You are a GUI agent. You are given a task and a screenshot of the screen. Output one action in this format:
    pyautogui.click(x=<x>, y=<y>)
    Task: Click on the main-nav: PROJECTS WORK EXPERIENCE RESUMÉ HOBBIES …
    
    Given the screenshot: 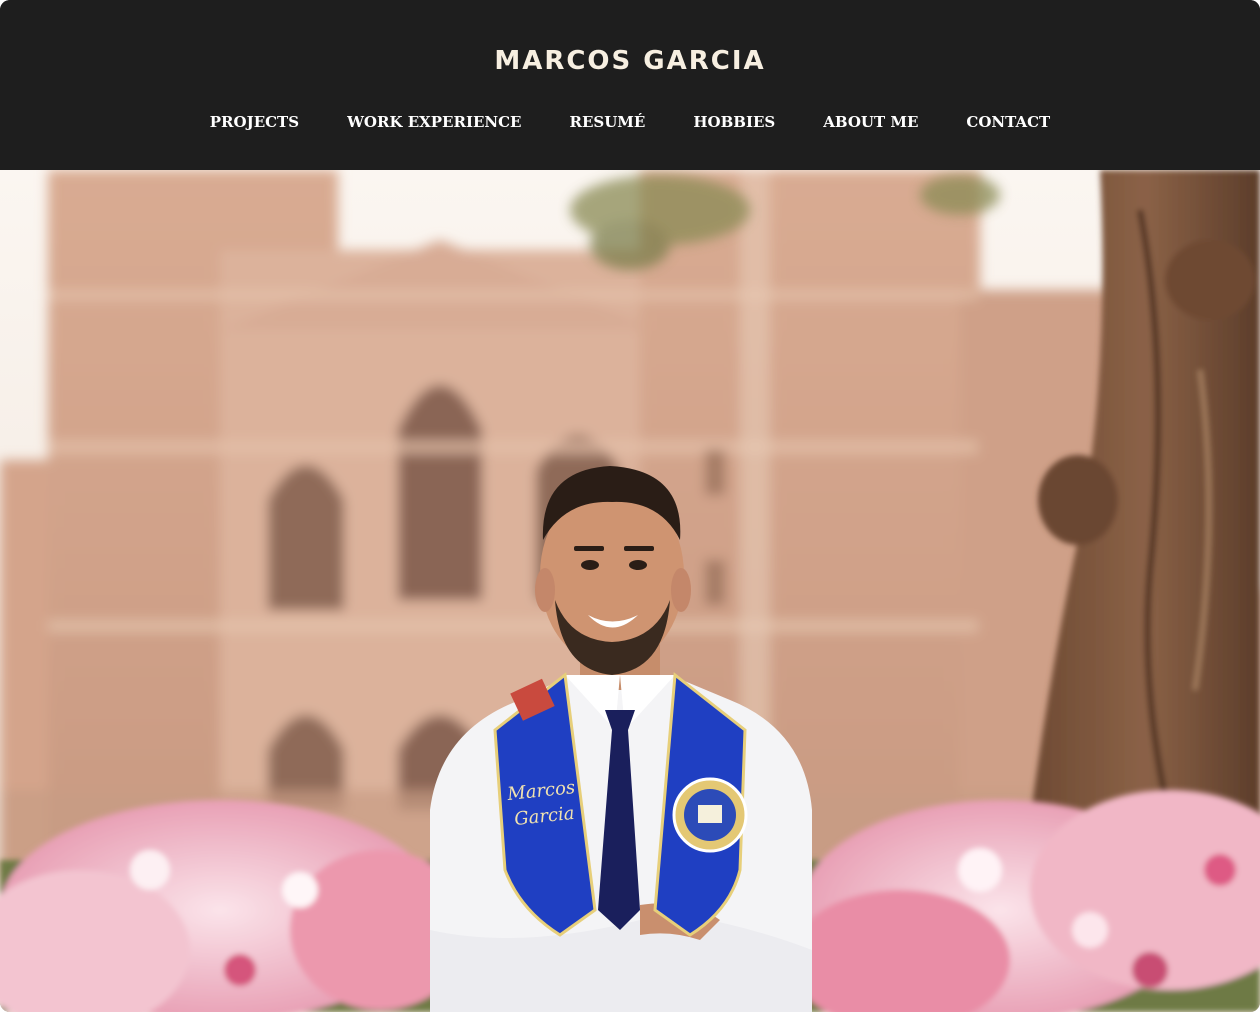 What is the action you would take?
    pyautogui.click(x=630, y=122)
    